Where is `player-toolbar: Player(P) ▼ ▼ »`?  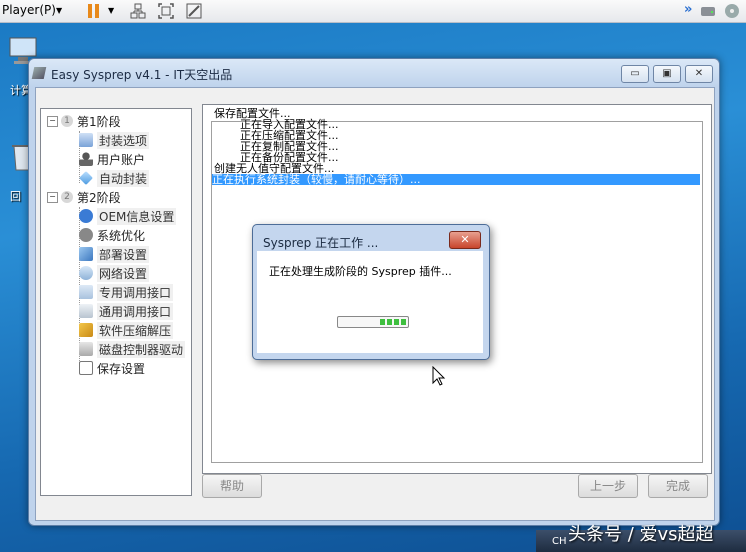
player-toolbar: Player(P) ▼ ▼ » is located at coordinates (373, 11).